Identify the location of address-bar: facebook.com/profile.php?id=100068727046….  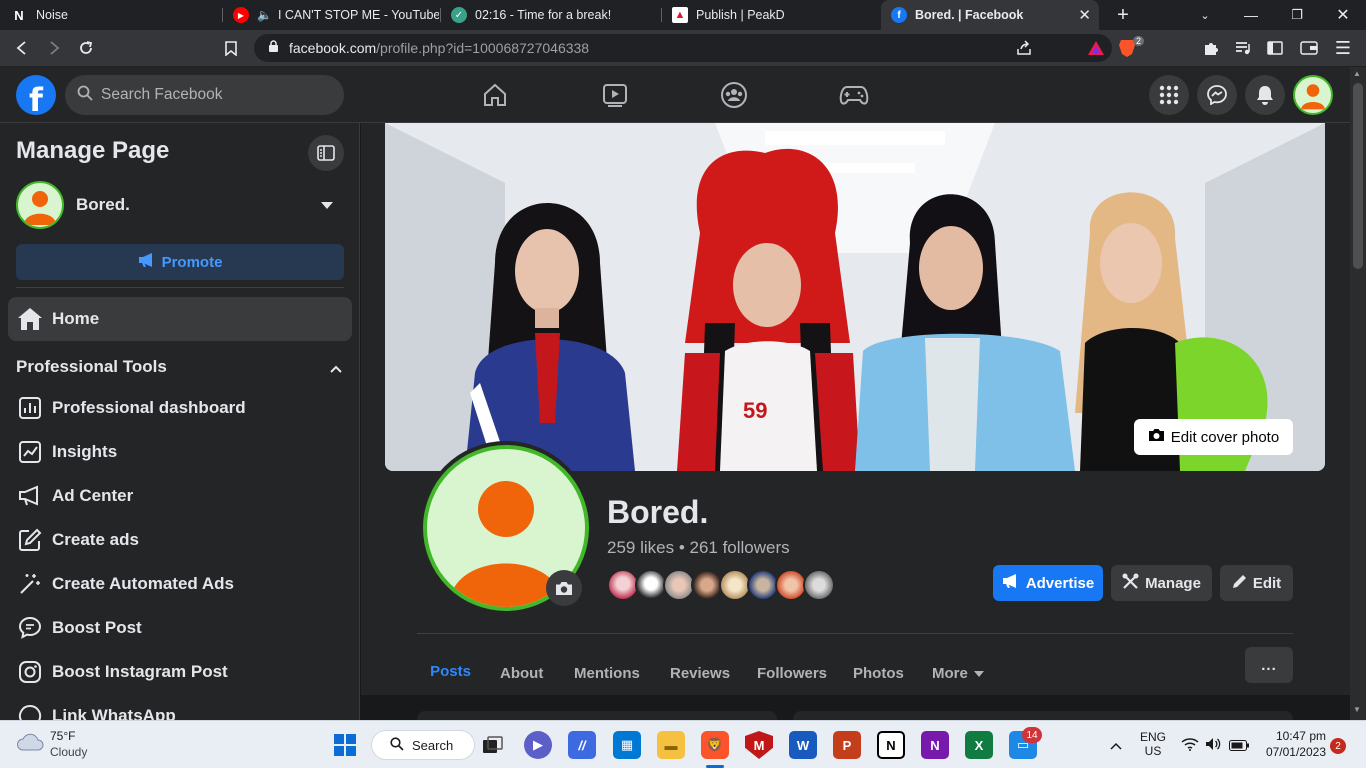
(699, 48).